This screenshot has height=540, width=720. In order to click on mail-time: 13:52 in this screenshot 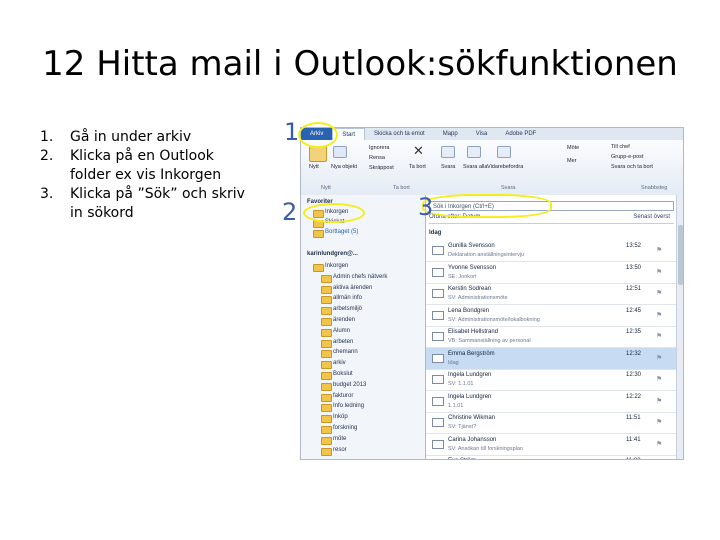, I will do `click(634, 246)`.